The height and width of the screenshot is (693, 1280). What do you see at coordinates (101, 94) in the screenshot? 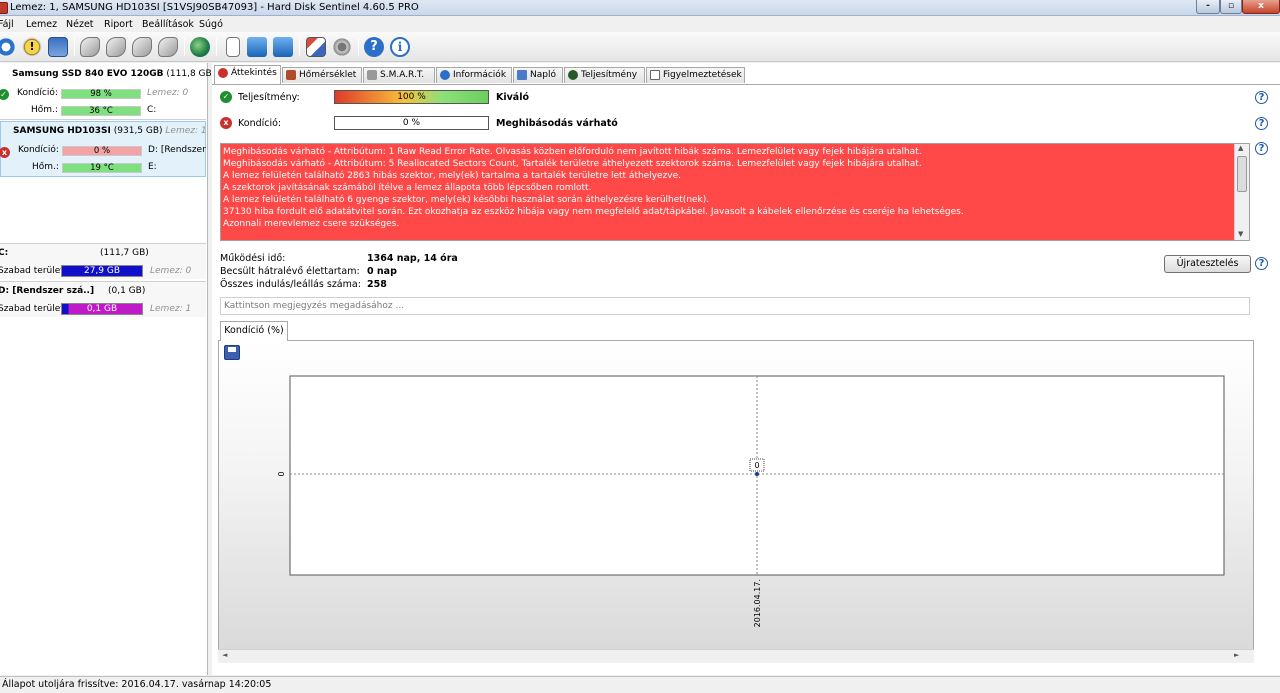
I see `condition-bar: 98 %` at bounding box center [101, 94].